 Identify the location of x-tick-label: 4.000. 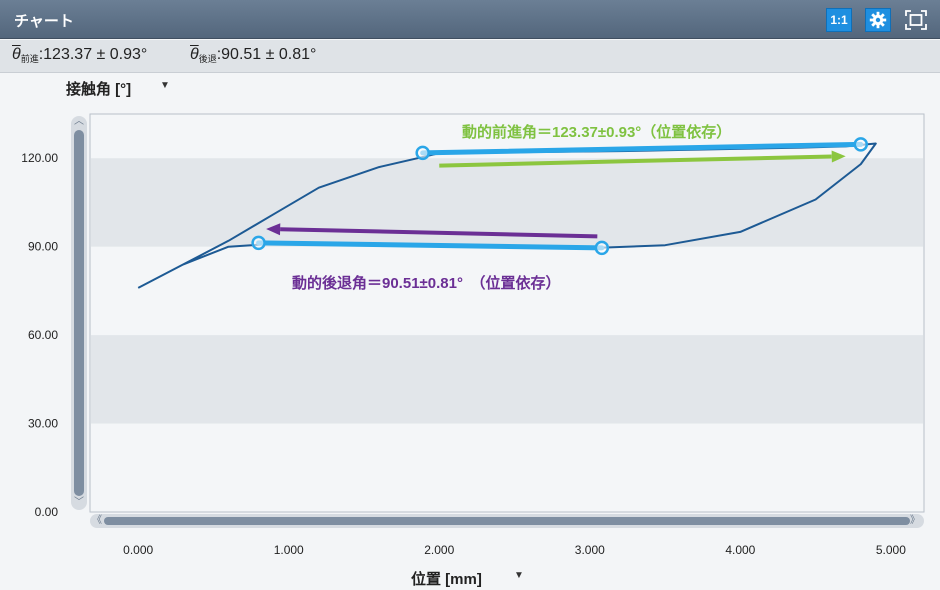
(740, 550).